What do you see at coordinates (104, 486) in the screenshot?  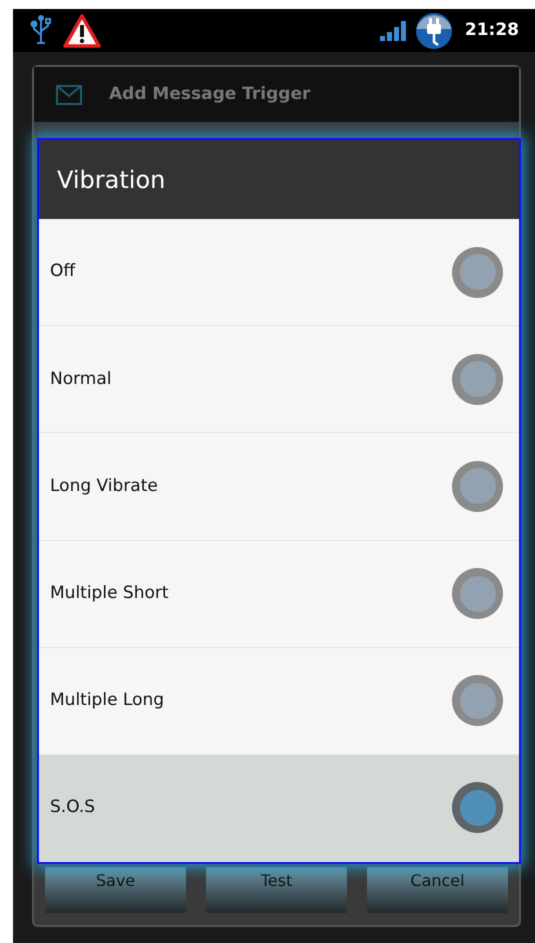 I see `option-label: Long Vibrate` at bounding box center [104, 486].